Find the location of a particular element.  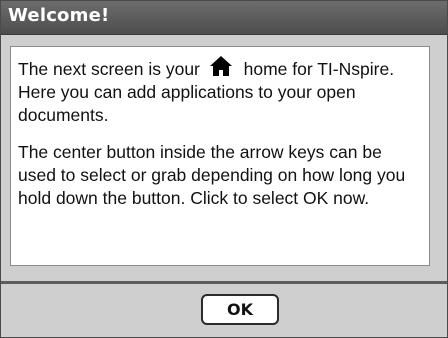

message-text-before-icon: The next screen is your is located at coordinates (109, 69).